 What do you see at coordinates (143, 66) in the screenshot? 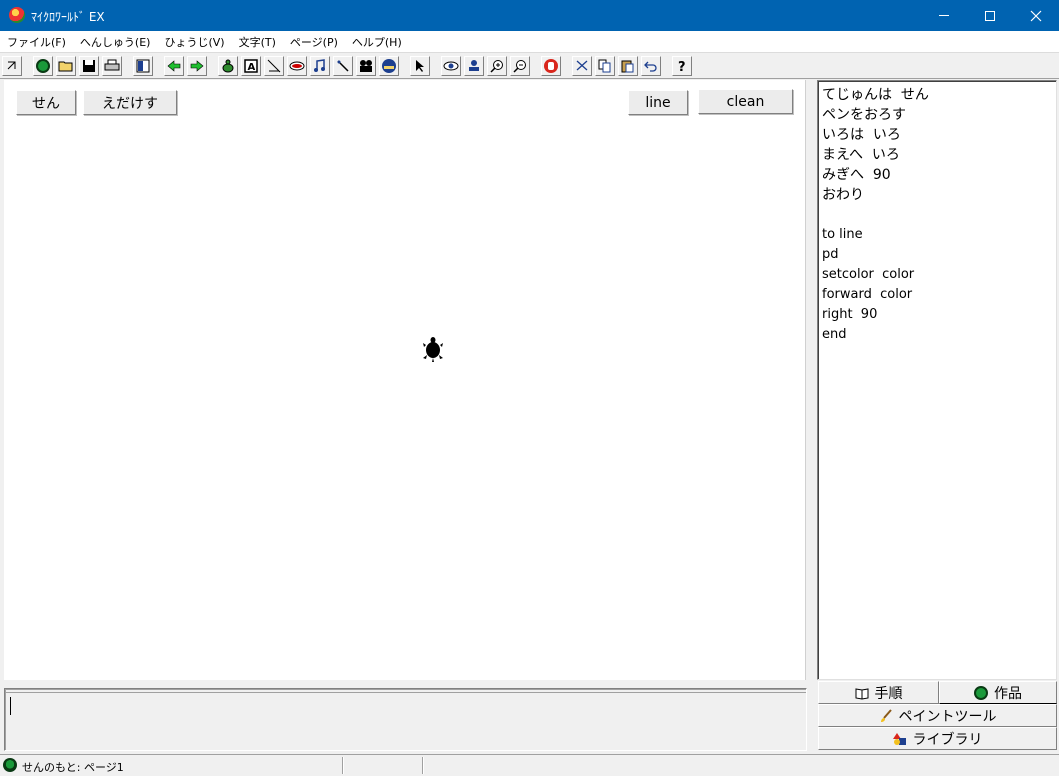
I see `layout-panel-icon` at bounding box center [143, 66].